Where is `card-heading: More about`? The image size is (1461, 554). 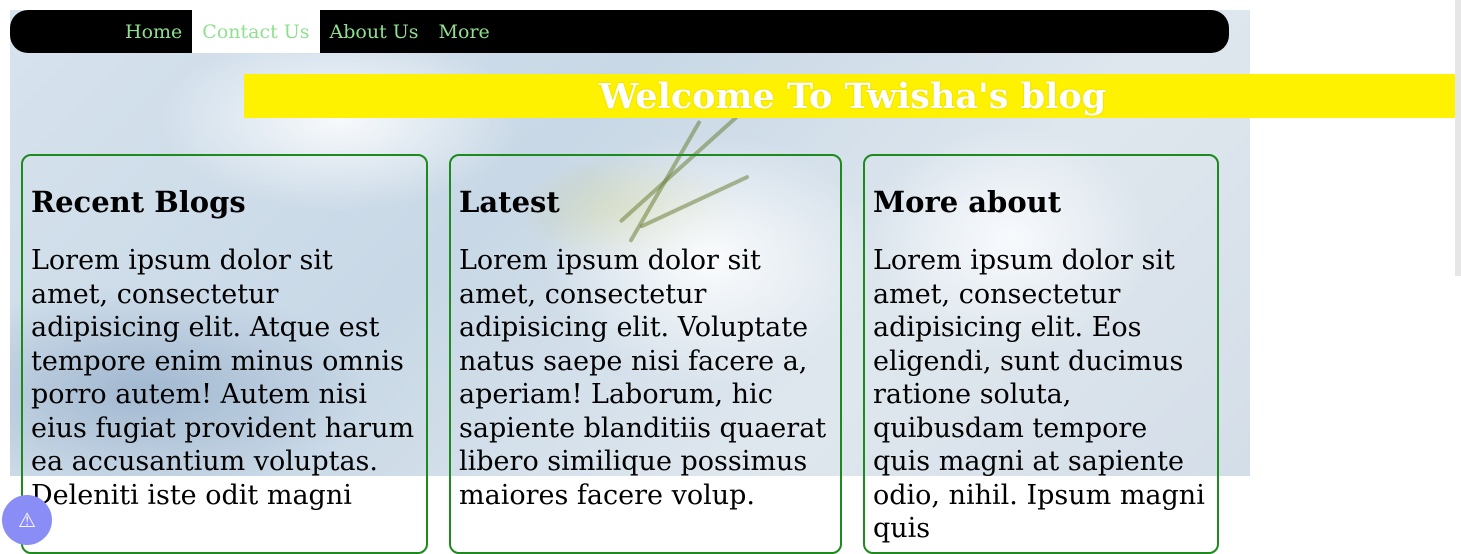
card-heading: More about is located at coordinates (967, 202).